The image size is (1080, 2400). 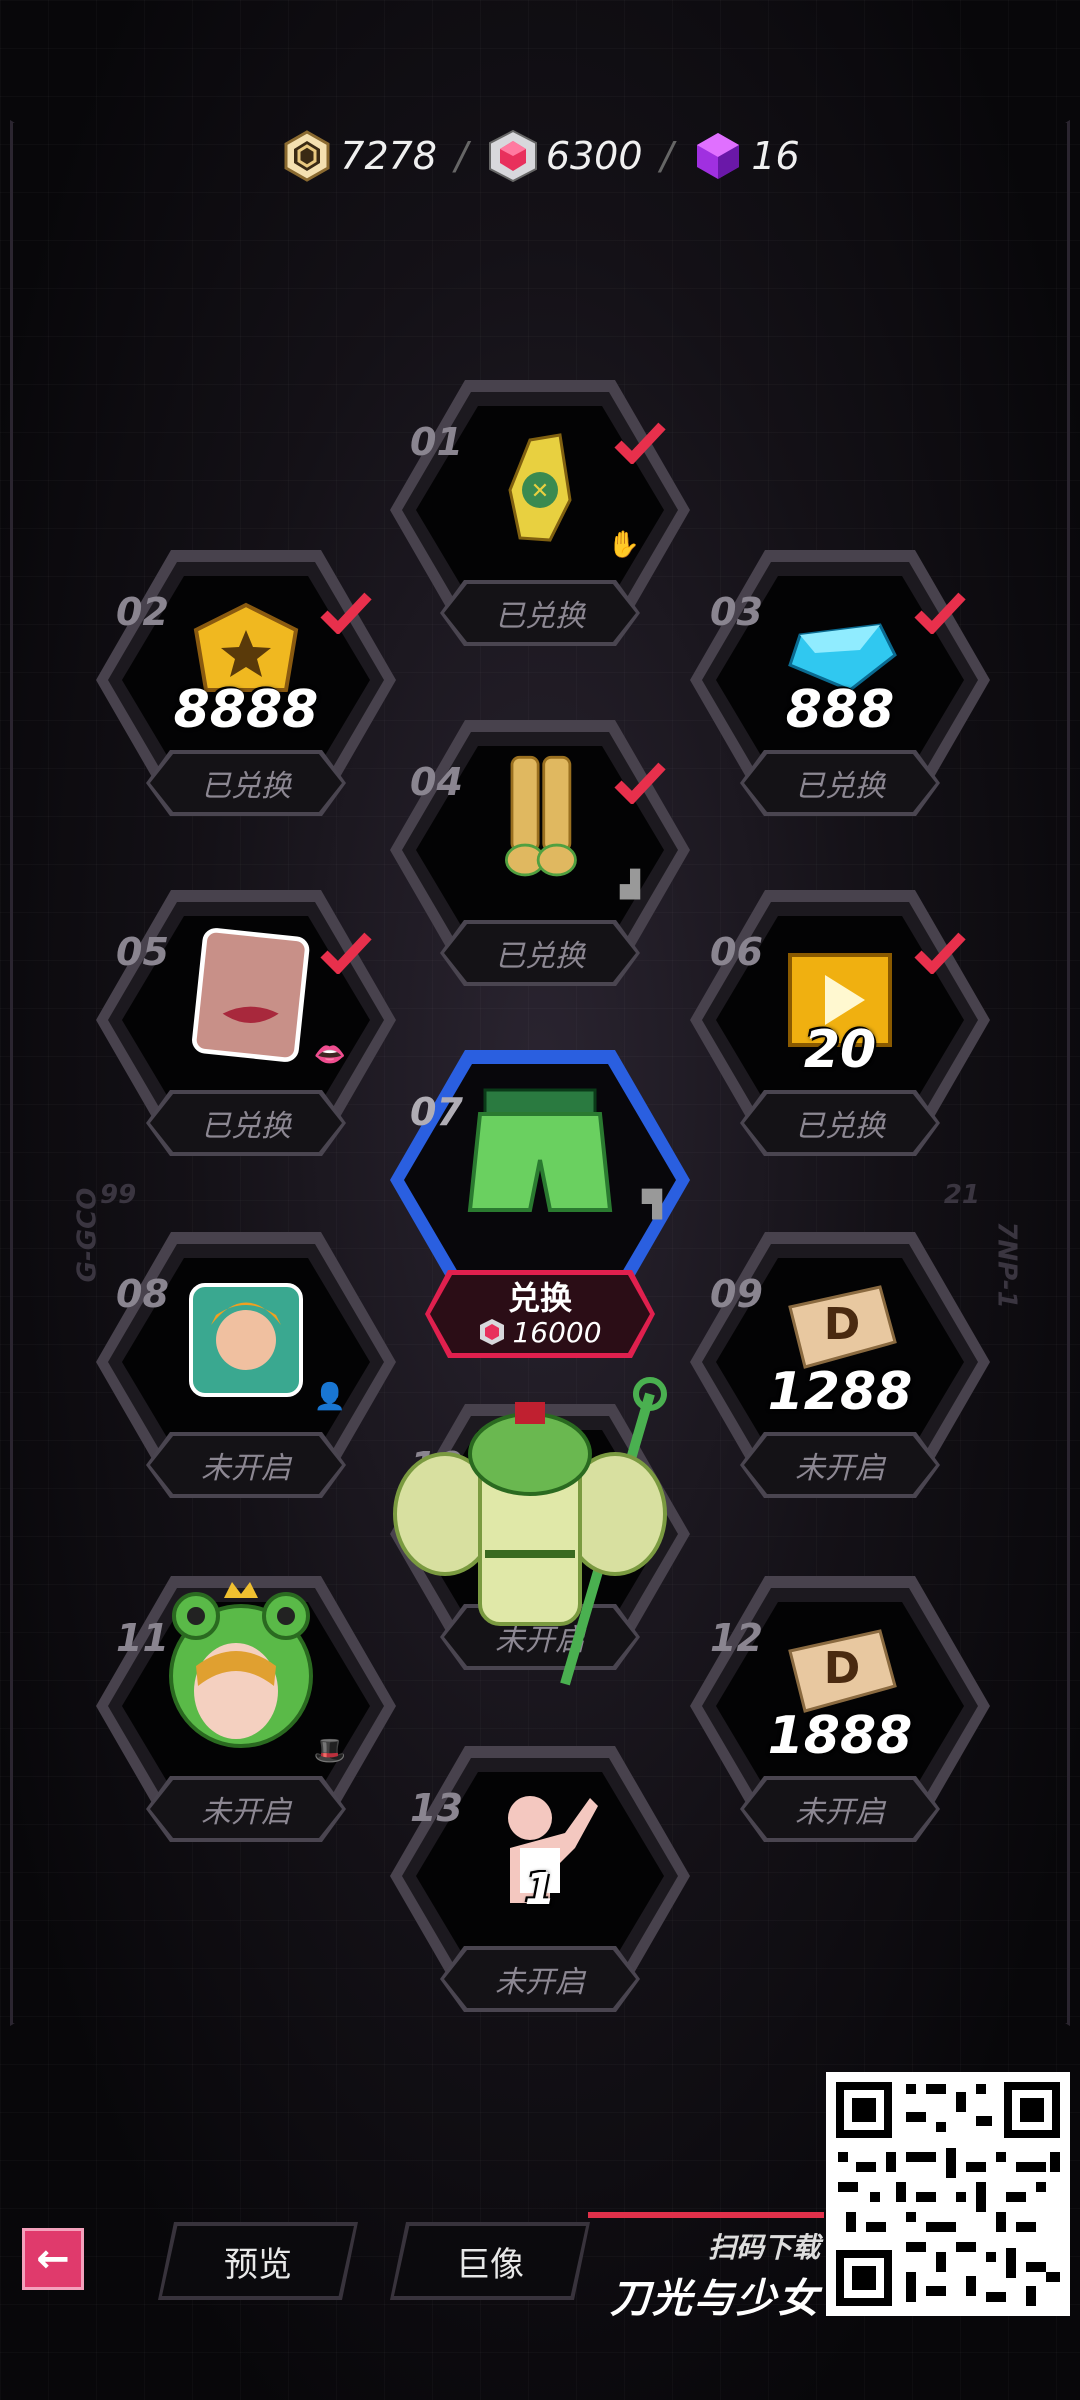 I want to click on slot-number: 02, so click(x=142, y=612).